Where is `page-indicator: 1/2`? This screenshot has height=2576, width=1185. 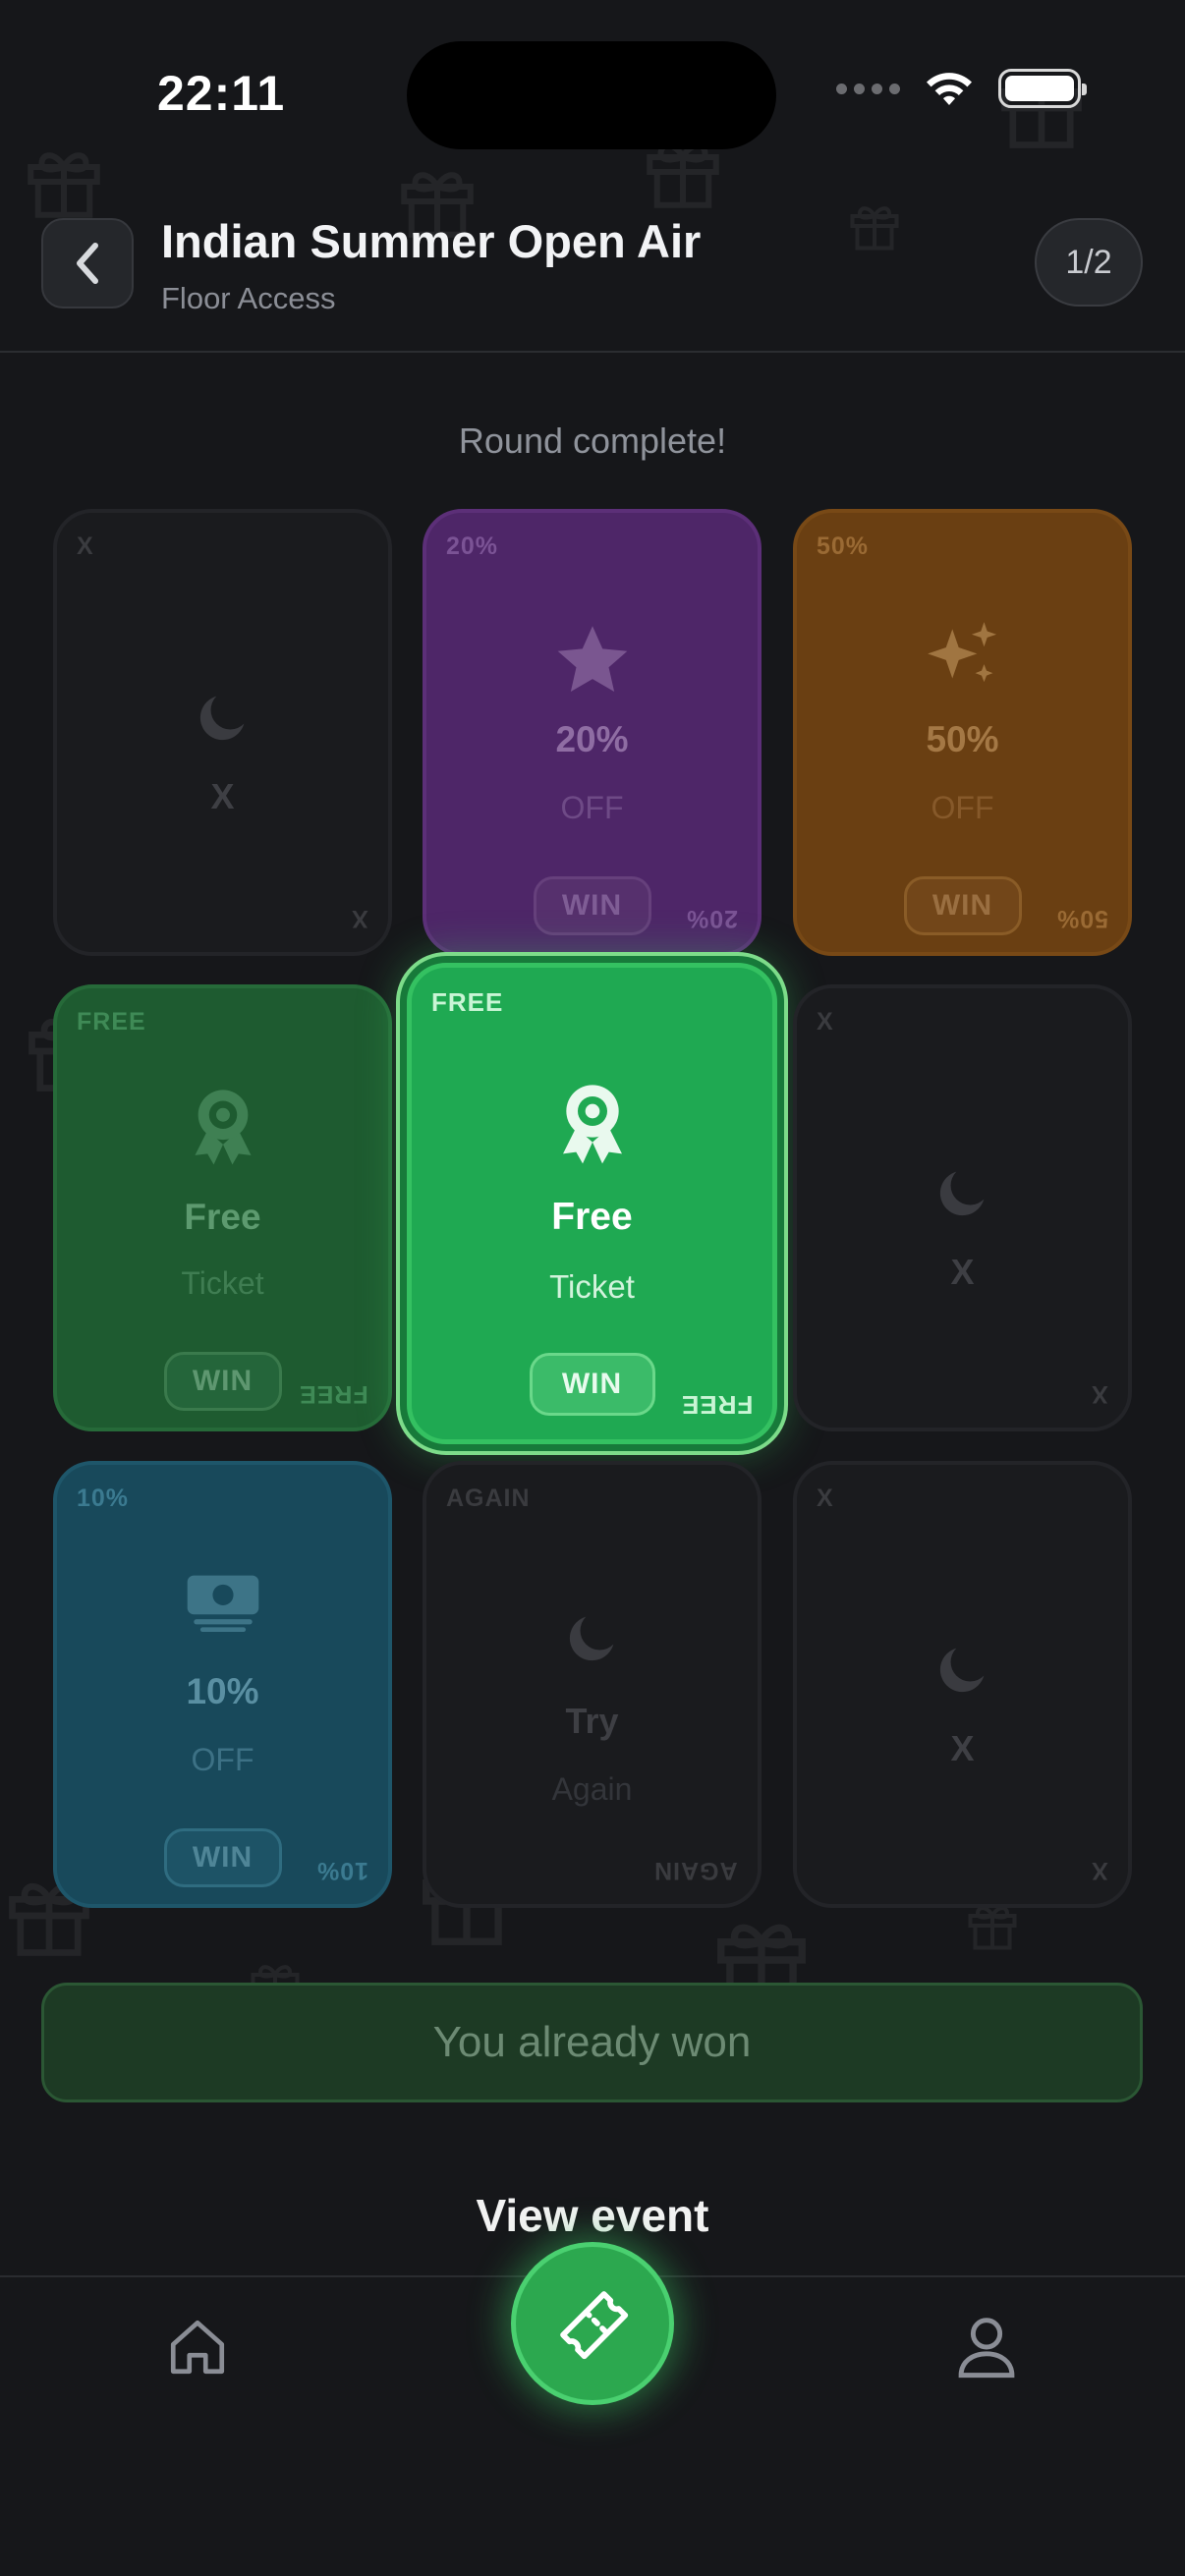
page-indicator: 1/2 is located at coordinates (1089, 262).